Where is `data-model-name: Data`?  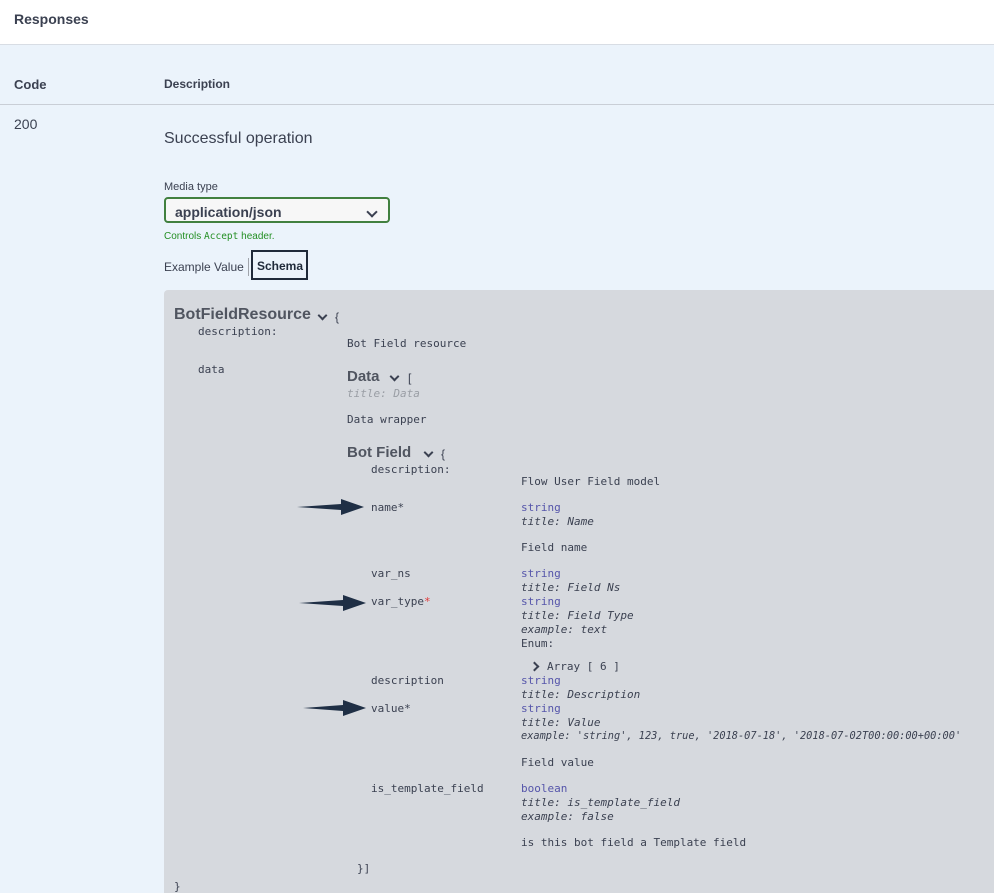
data-model-name: Data is located at coordinates (363, 376).